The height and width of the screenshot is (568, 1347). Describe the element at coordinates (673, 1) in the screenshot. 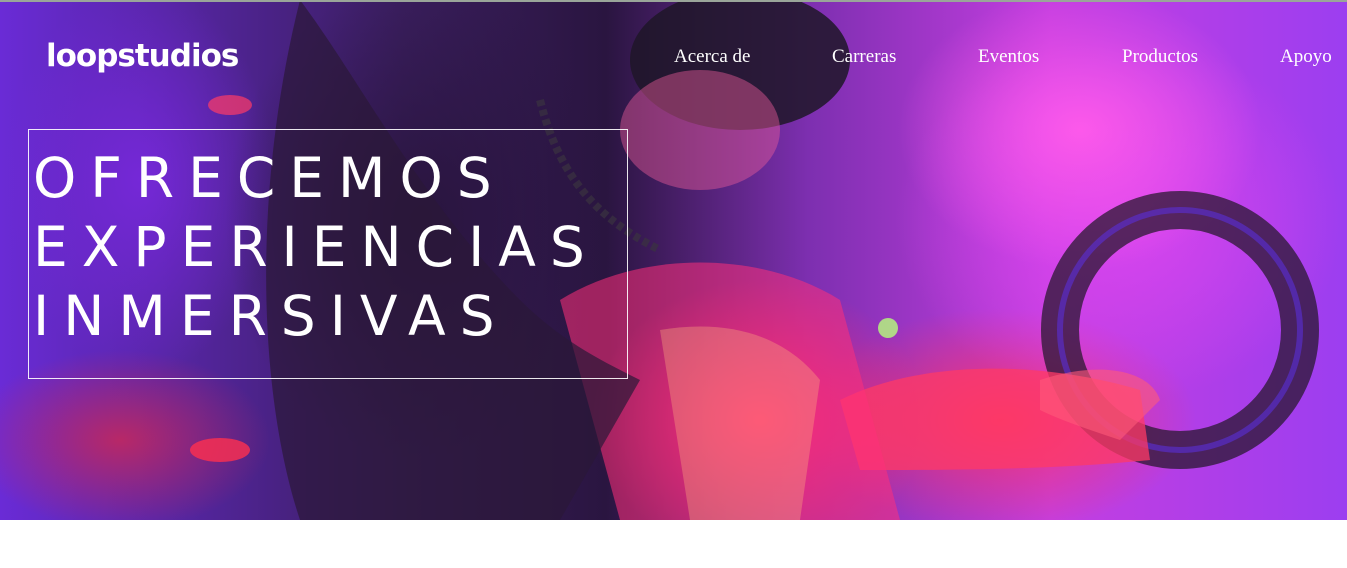

I see `top-border-line` at that location.